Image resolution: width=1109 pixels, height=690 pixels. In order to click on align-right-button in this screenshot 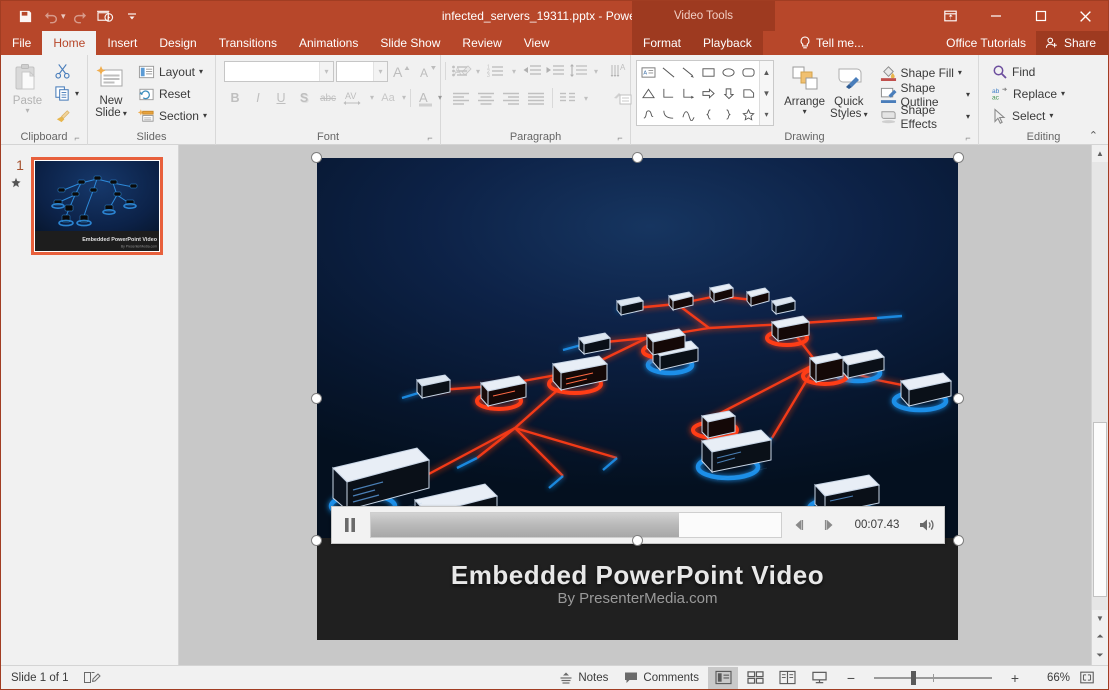, I will do `click(511, 98)`.